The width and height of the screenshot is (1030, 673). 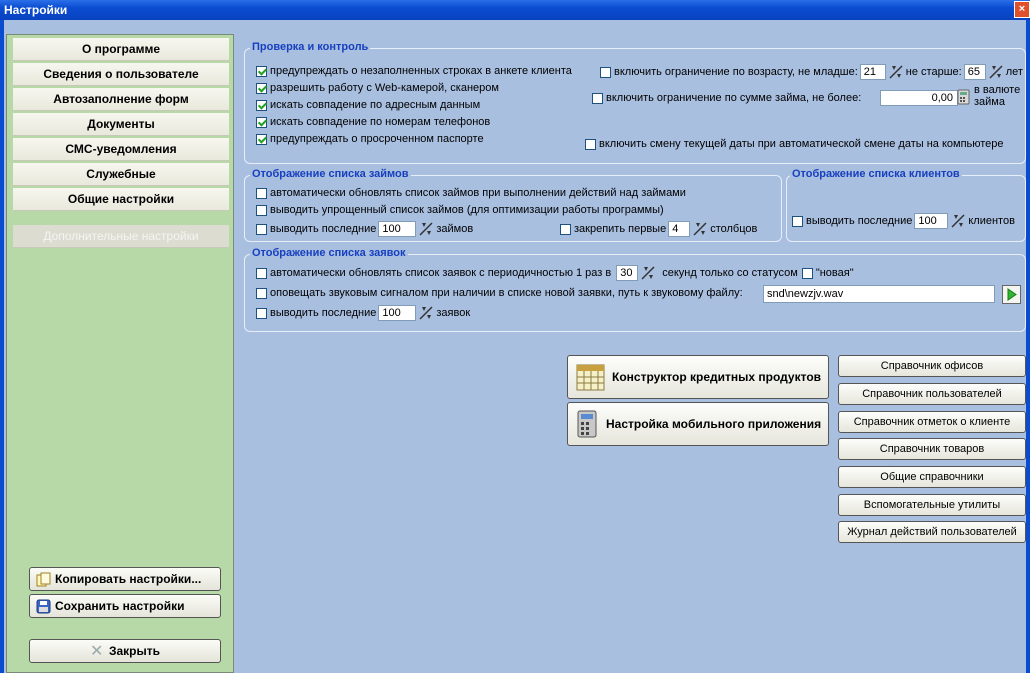 What do you see at coordinates (120, 606) in the screenshot?
I see `save-settings-label: Сохранить настройки` at bounding box center [120, 606].